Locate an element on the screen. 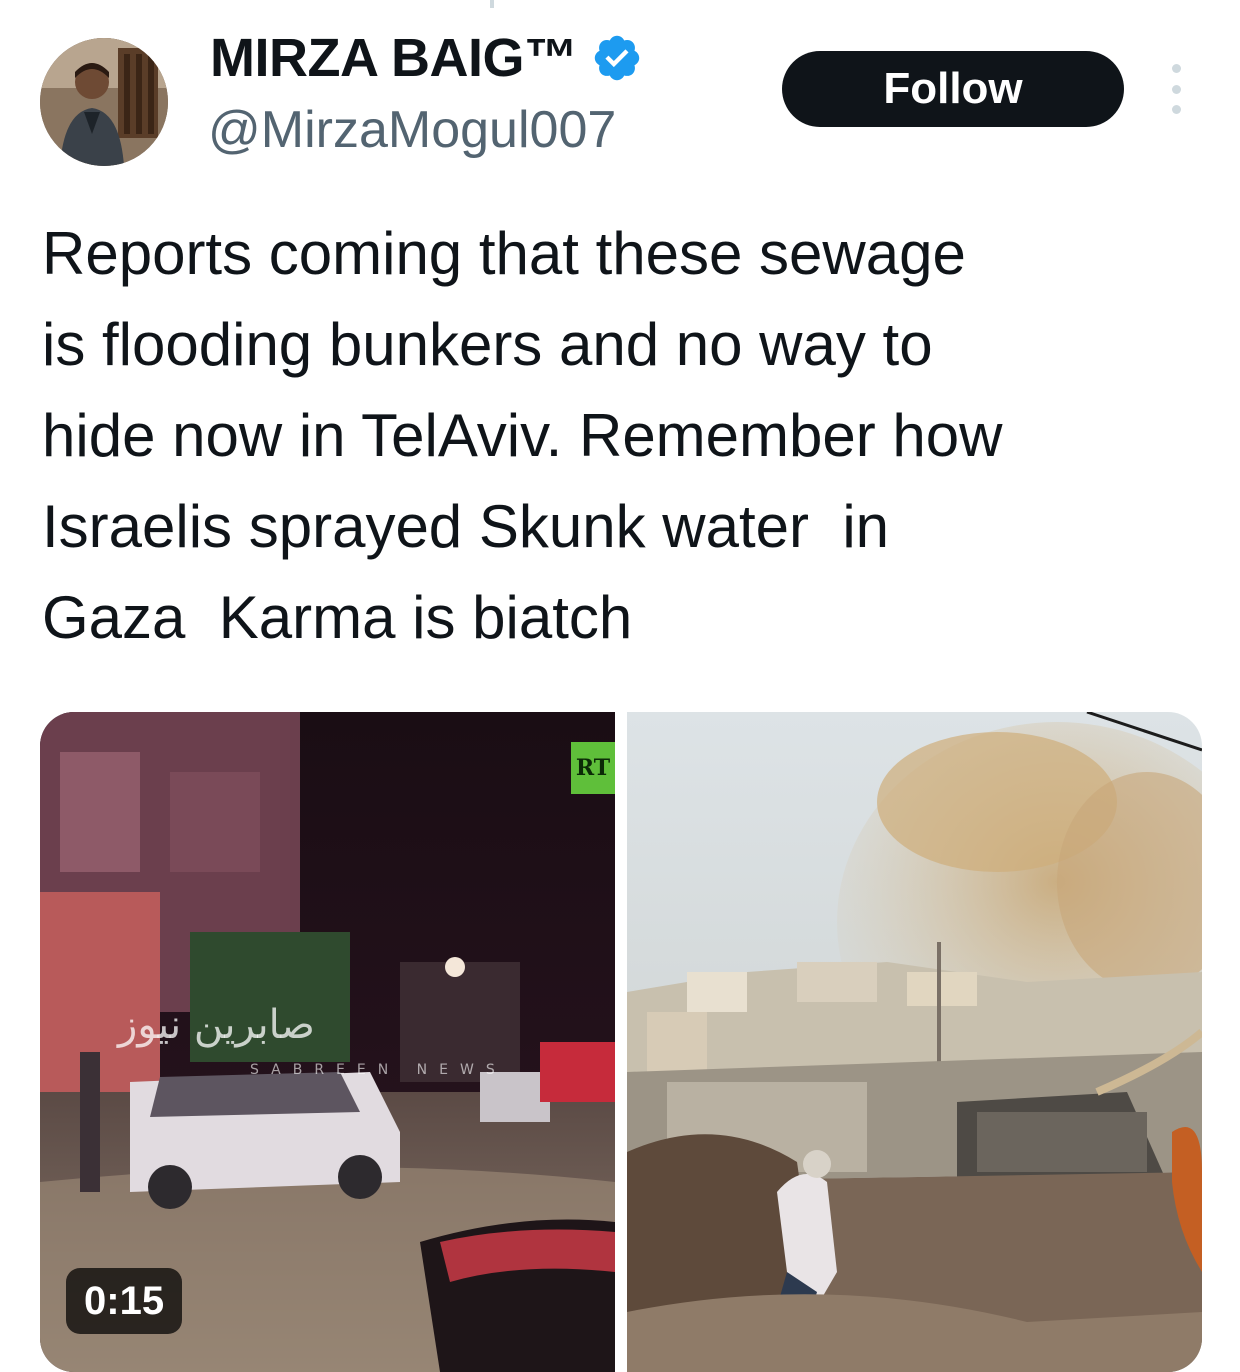  avatar is located at coordinates (104, 102).